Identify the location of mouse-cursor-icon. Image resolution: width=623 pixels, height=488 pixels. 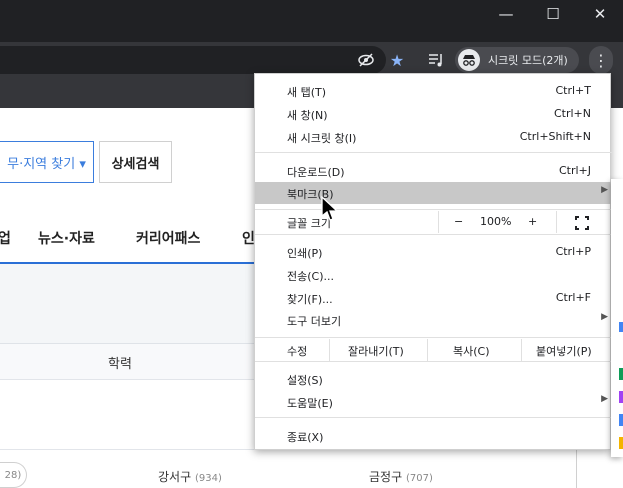
(330, 208).